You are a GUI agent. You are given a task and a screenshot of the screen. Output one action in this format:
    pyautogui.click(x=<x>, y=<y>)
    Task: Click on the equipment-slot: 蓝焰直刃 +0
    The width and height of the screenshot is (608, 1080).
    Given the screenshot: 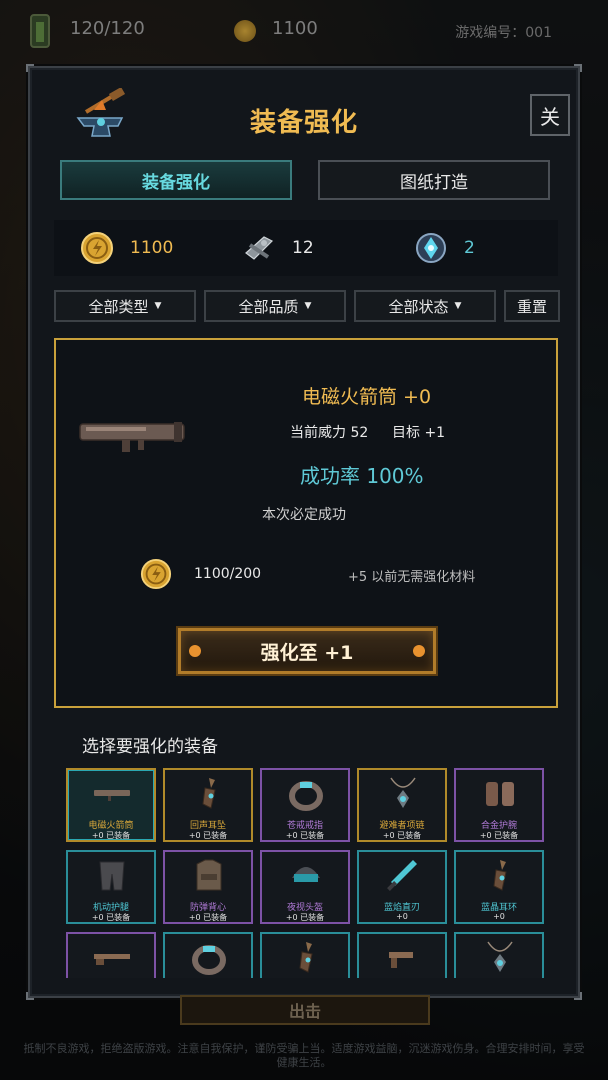 What is the action you would take?
    pyautogui.click(x=402, y=887)
    